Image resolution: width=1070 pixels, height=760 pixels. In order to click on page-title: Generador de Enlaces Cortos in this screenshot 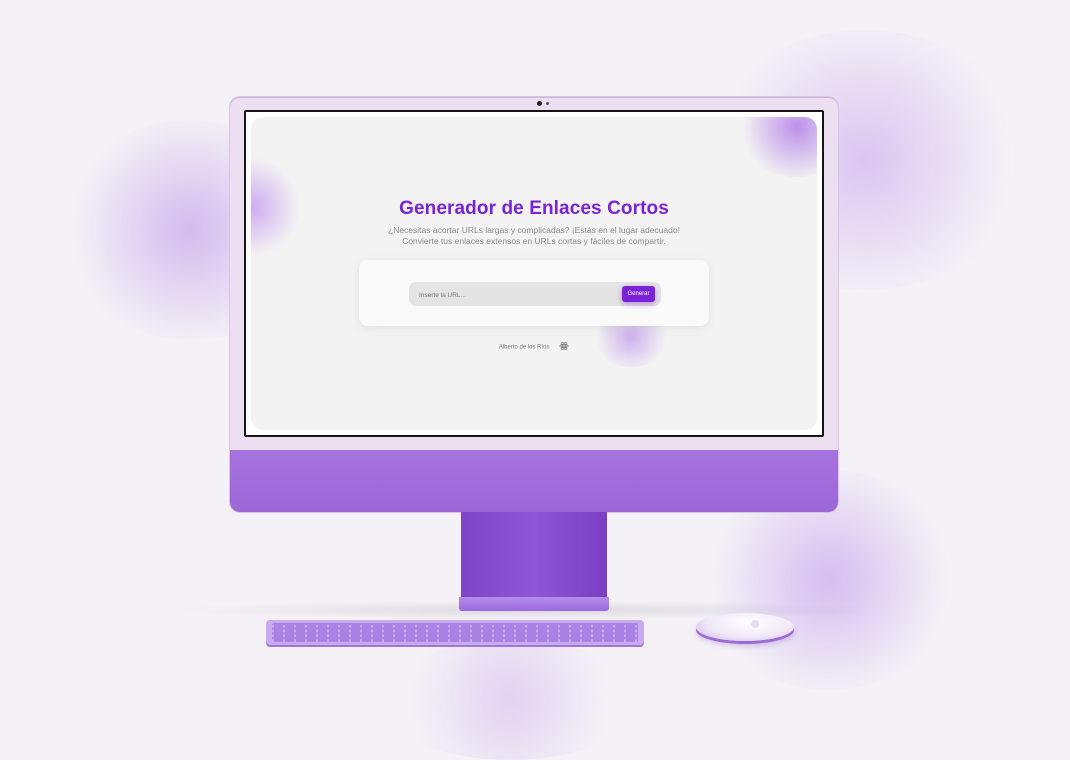, I will do `click(534, 208)`.